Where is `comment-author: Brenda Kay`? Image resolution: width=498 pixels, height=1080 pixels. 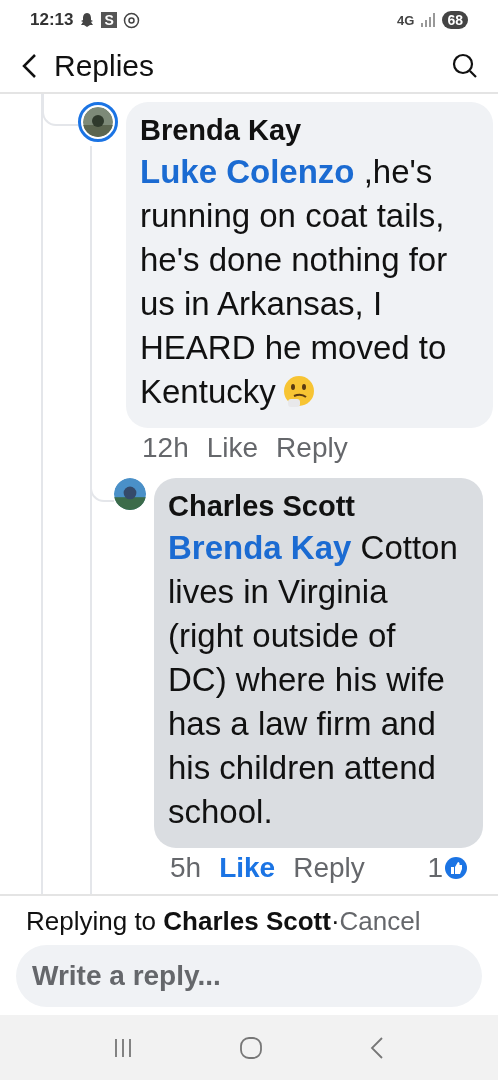 comment-author: Brenda Kay is located at coordinates (310, 130).